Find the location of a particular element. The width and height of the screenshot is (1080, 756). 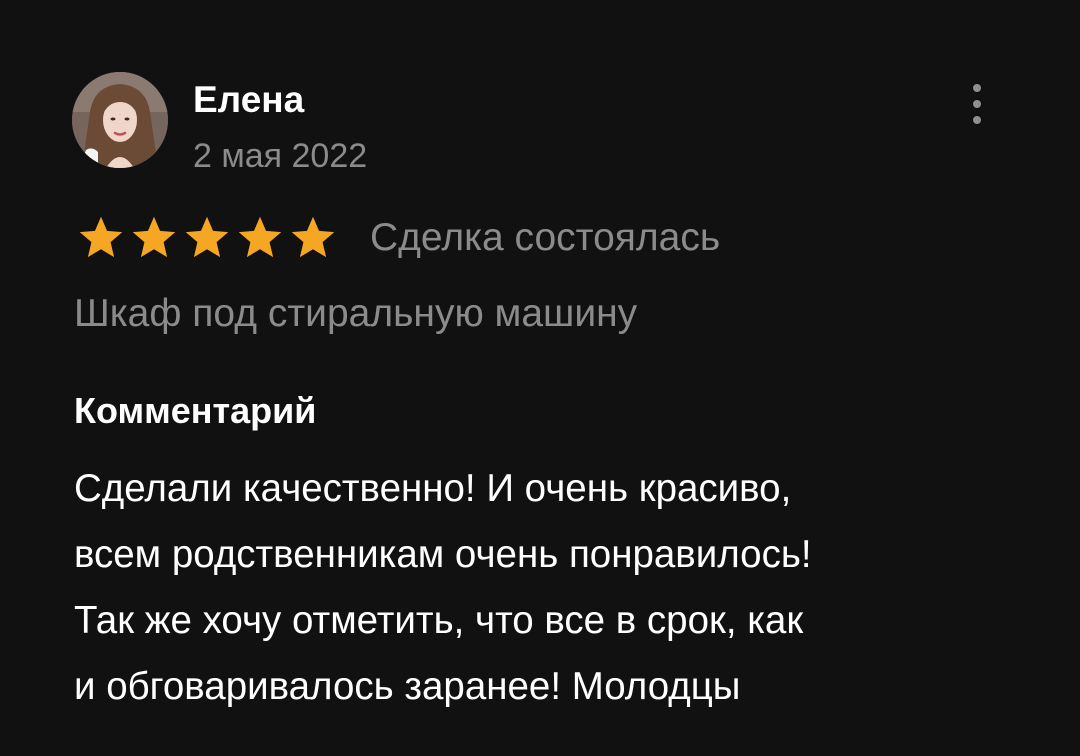

avatar-photo-icon is located at coordinates (120, 120).